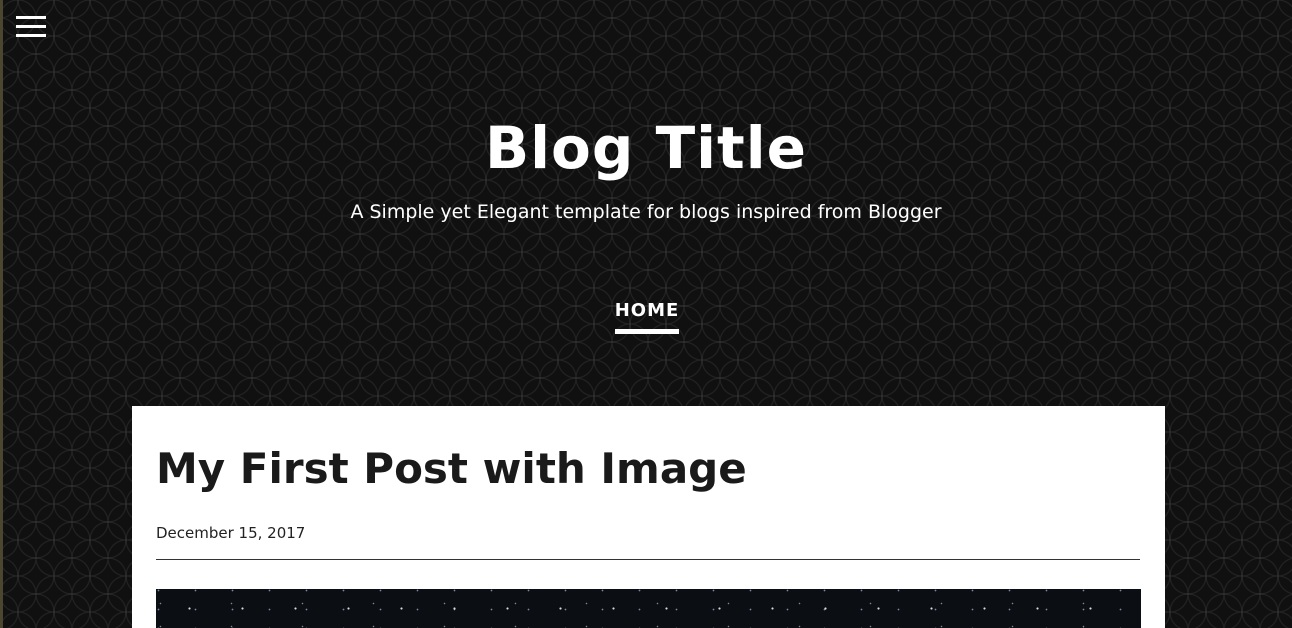  I want to click on post-image, so click(648, 608).